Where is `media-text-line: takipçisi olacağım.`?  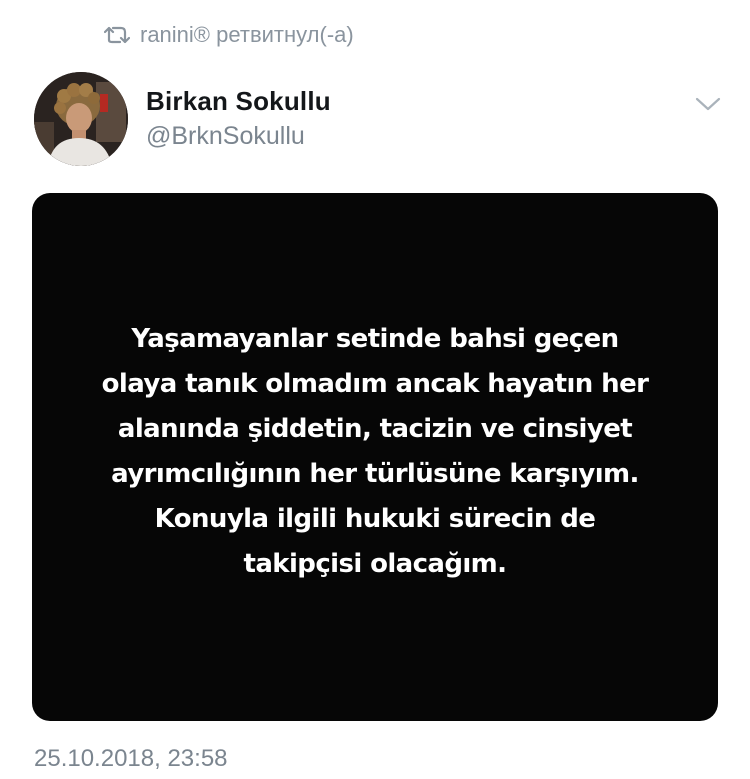
media-text-line: takipçisi olacağım. is located at coordinates (375, 564).